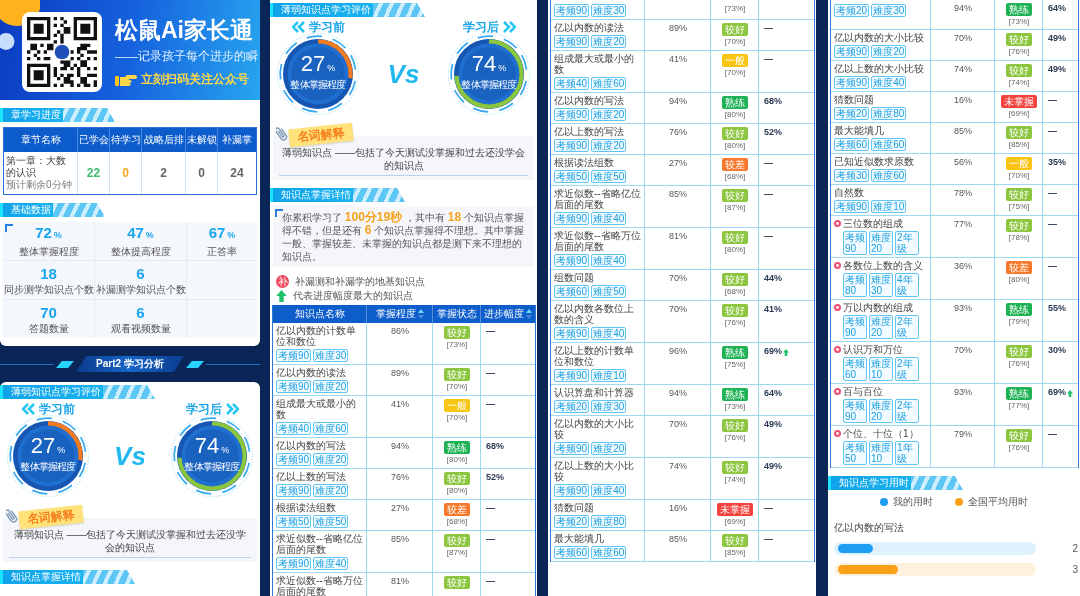 This screenshot has width=1080, height=596. What do you see at coordinates (609, 490) in the screenshot?
I see `info-tag: 难度40` at bounding box center [609, 490].